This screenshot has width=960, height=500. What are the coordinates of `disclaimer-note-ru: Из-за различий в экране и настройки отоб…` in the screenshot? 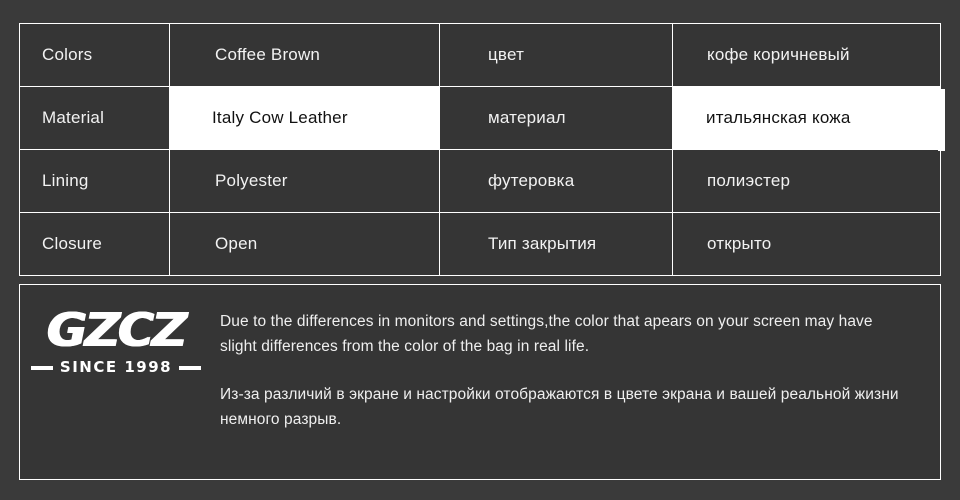 It's located at (559, 407).